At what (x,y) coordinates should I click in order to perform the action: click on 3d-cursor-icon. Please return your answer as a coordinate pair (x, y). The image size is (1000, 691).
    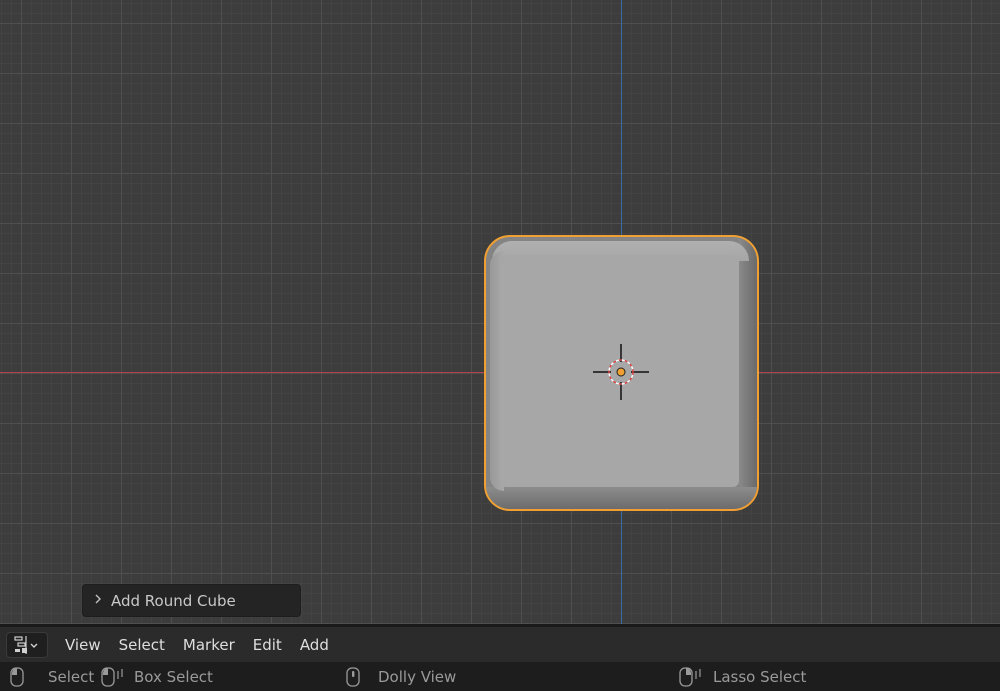
    Looking at the image, I should click on (621, 372).